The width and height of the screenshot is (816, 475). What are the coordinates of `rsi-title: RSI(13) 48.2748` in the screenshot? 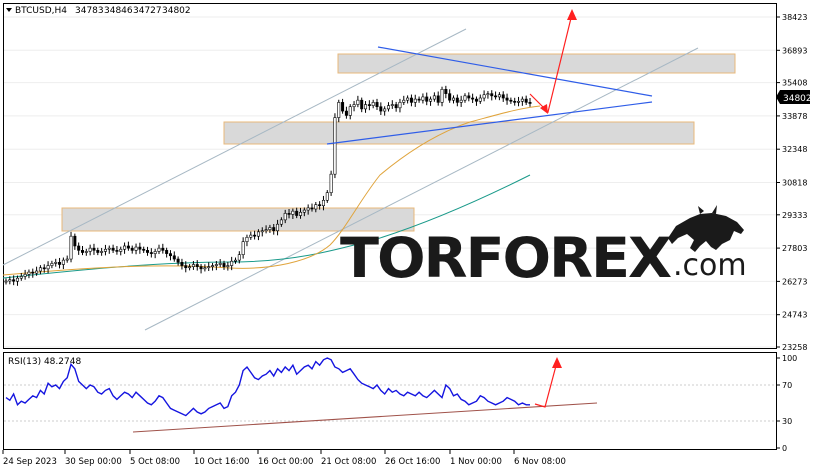 It's located at (44, 362).